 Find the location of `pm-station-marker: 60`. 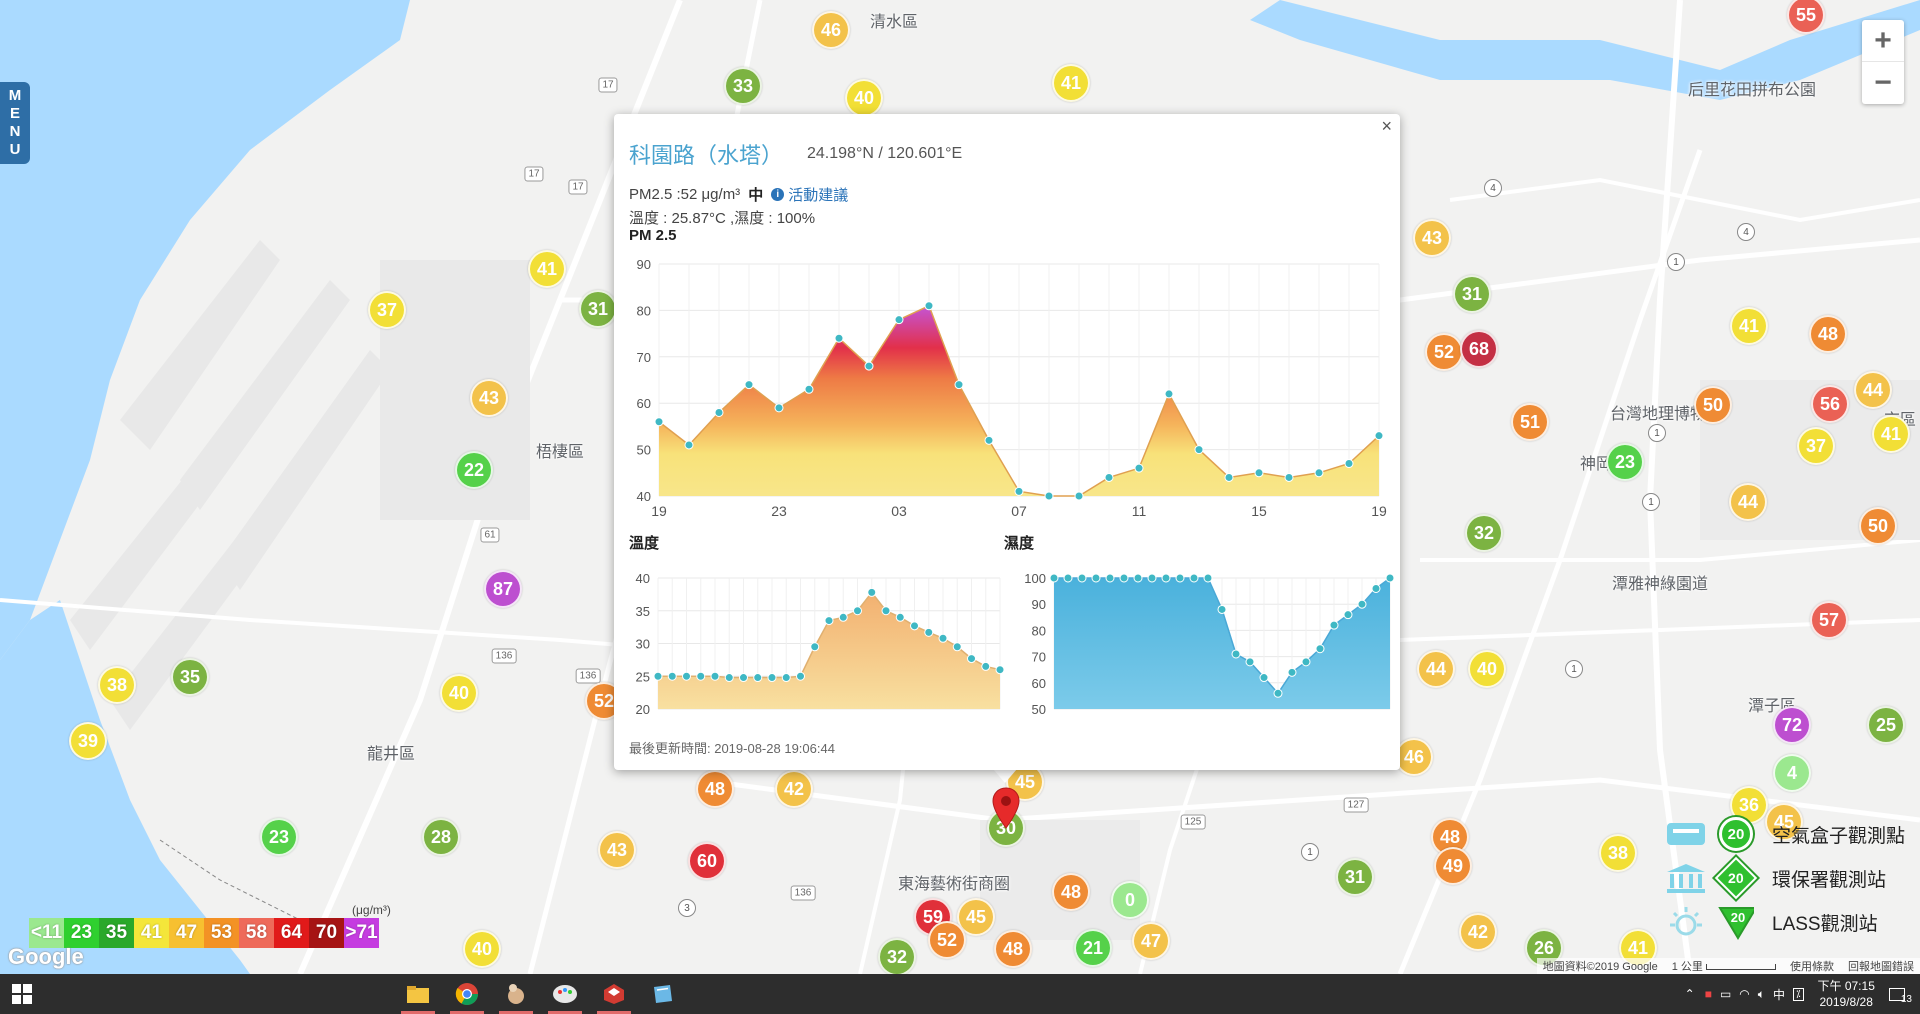

pm-station-marker: 60 is located at coordinates (707, 861).